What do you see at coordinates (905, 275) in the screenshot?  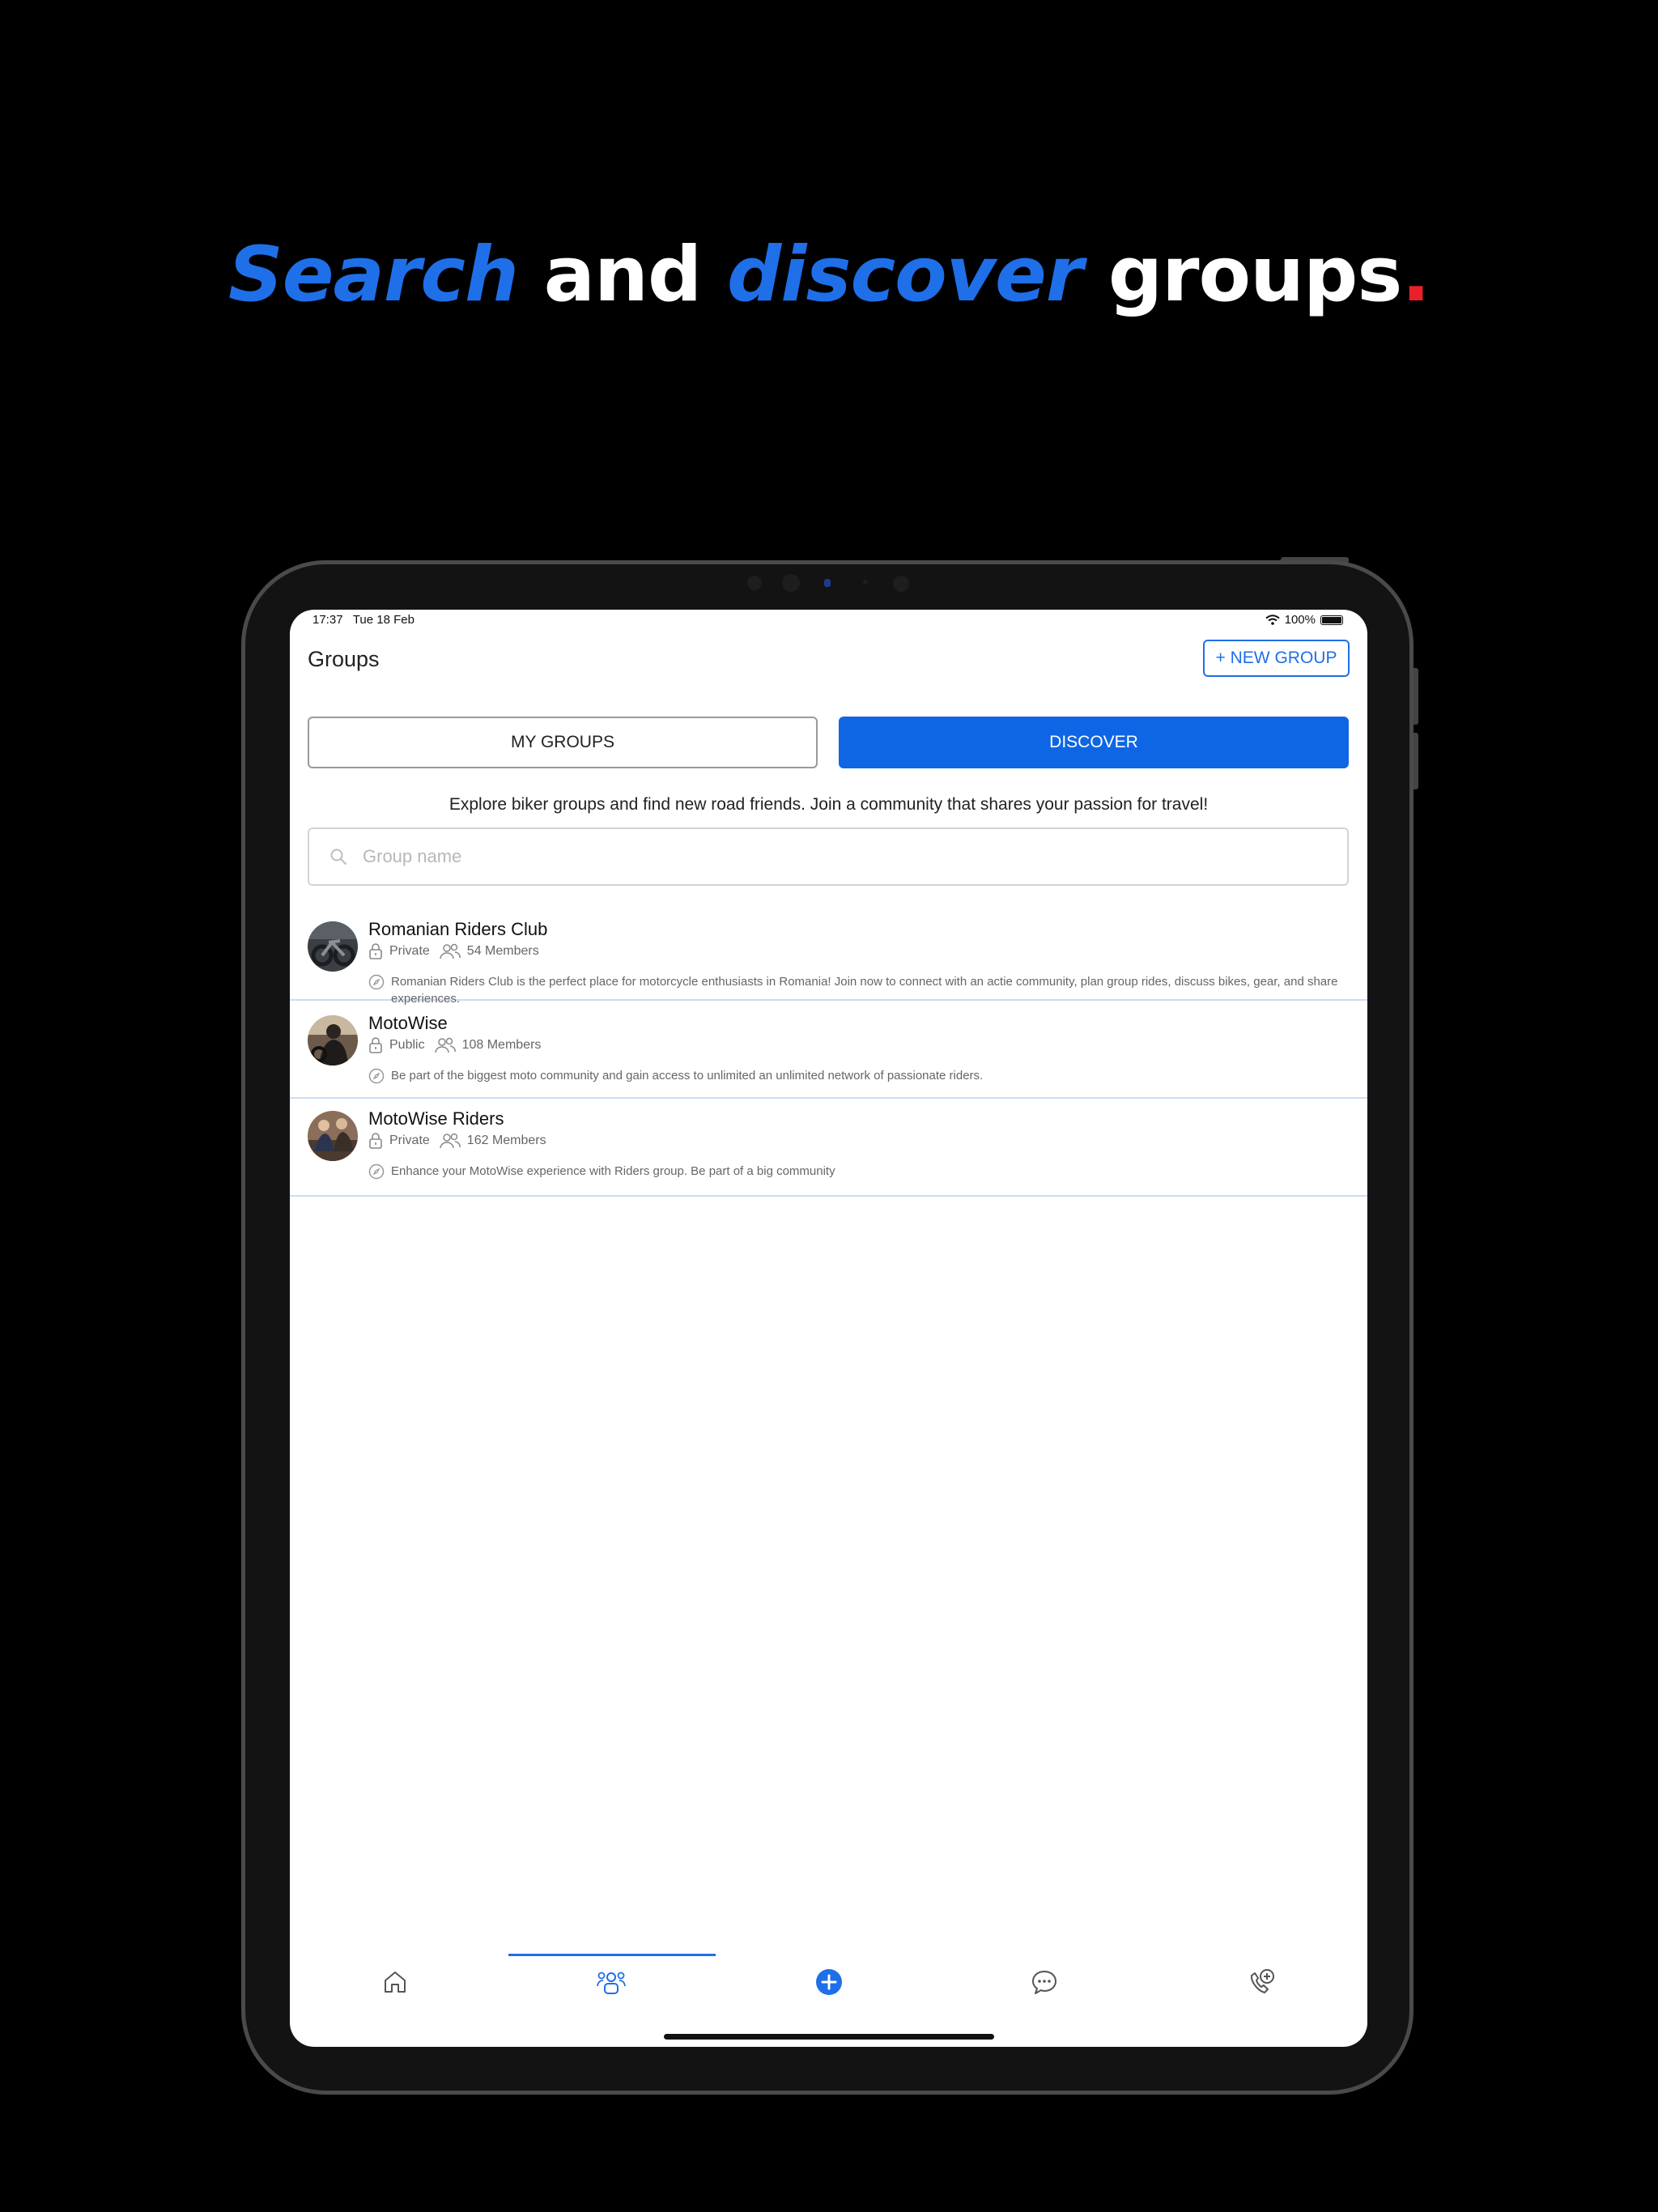 I see `headline-word-discover: discover` at bounding box center [905, 275].